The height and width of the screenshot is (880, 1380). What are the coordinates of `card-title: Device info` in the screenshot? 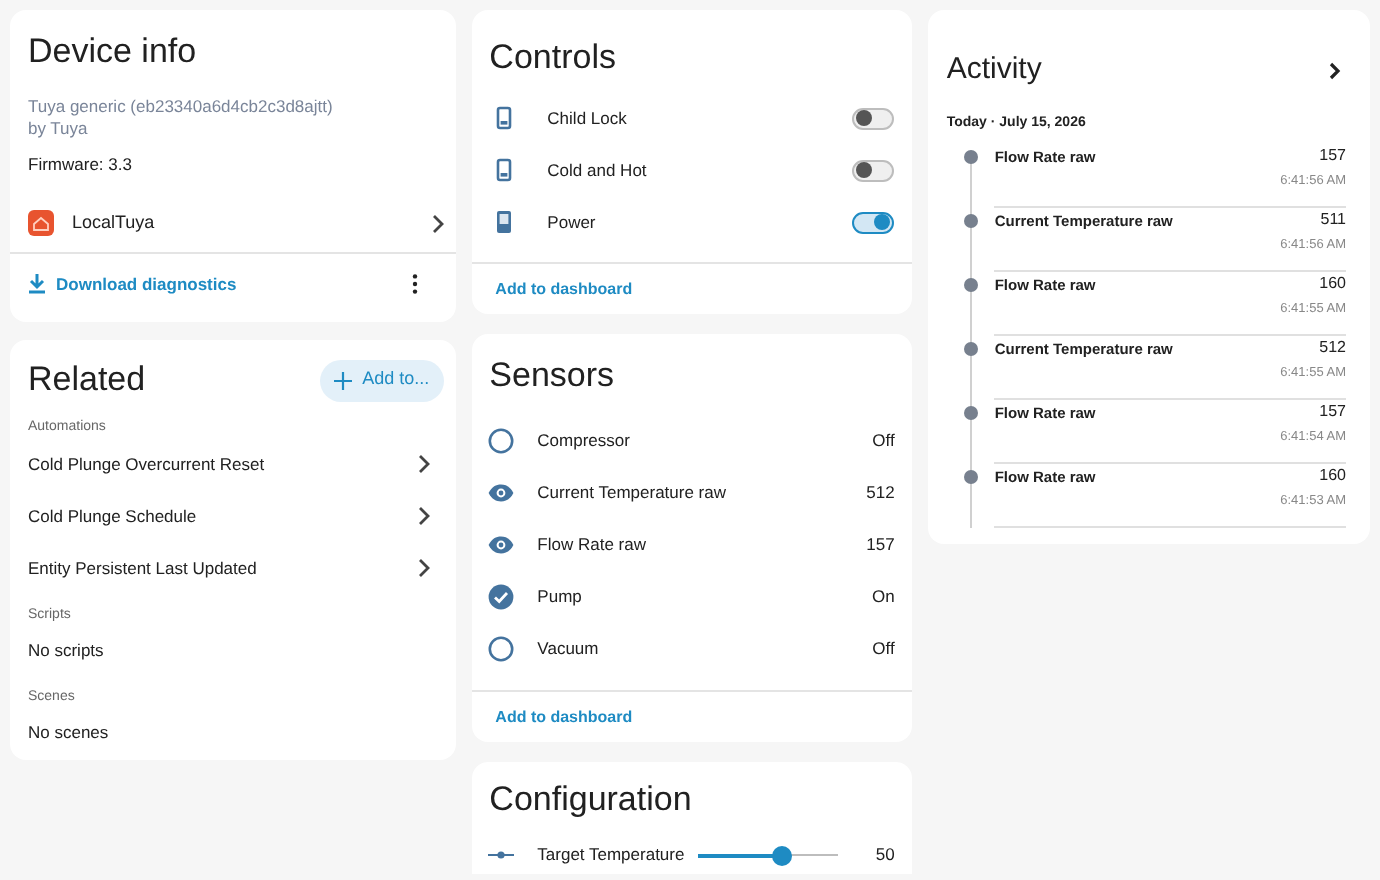 It's located at (113, 52).